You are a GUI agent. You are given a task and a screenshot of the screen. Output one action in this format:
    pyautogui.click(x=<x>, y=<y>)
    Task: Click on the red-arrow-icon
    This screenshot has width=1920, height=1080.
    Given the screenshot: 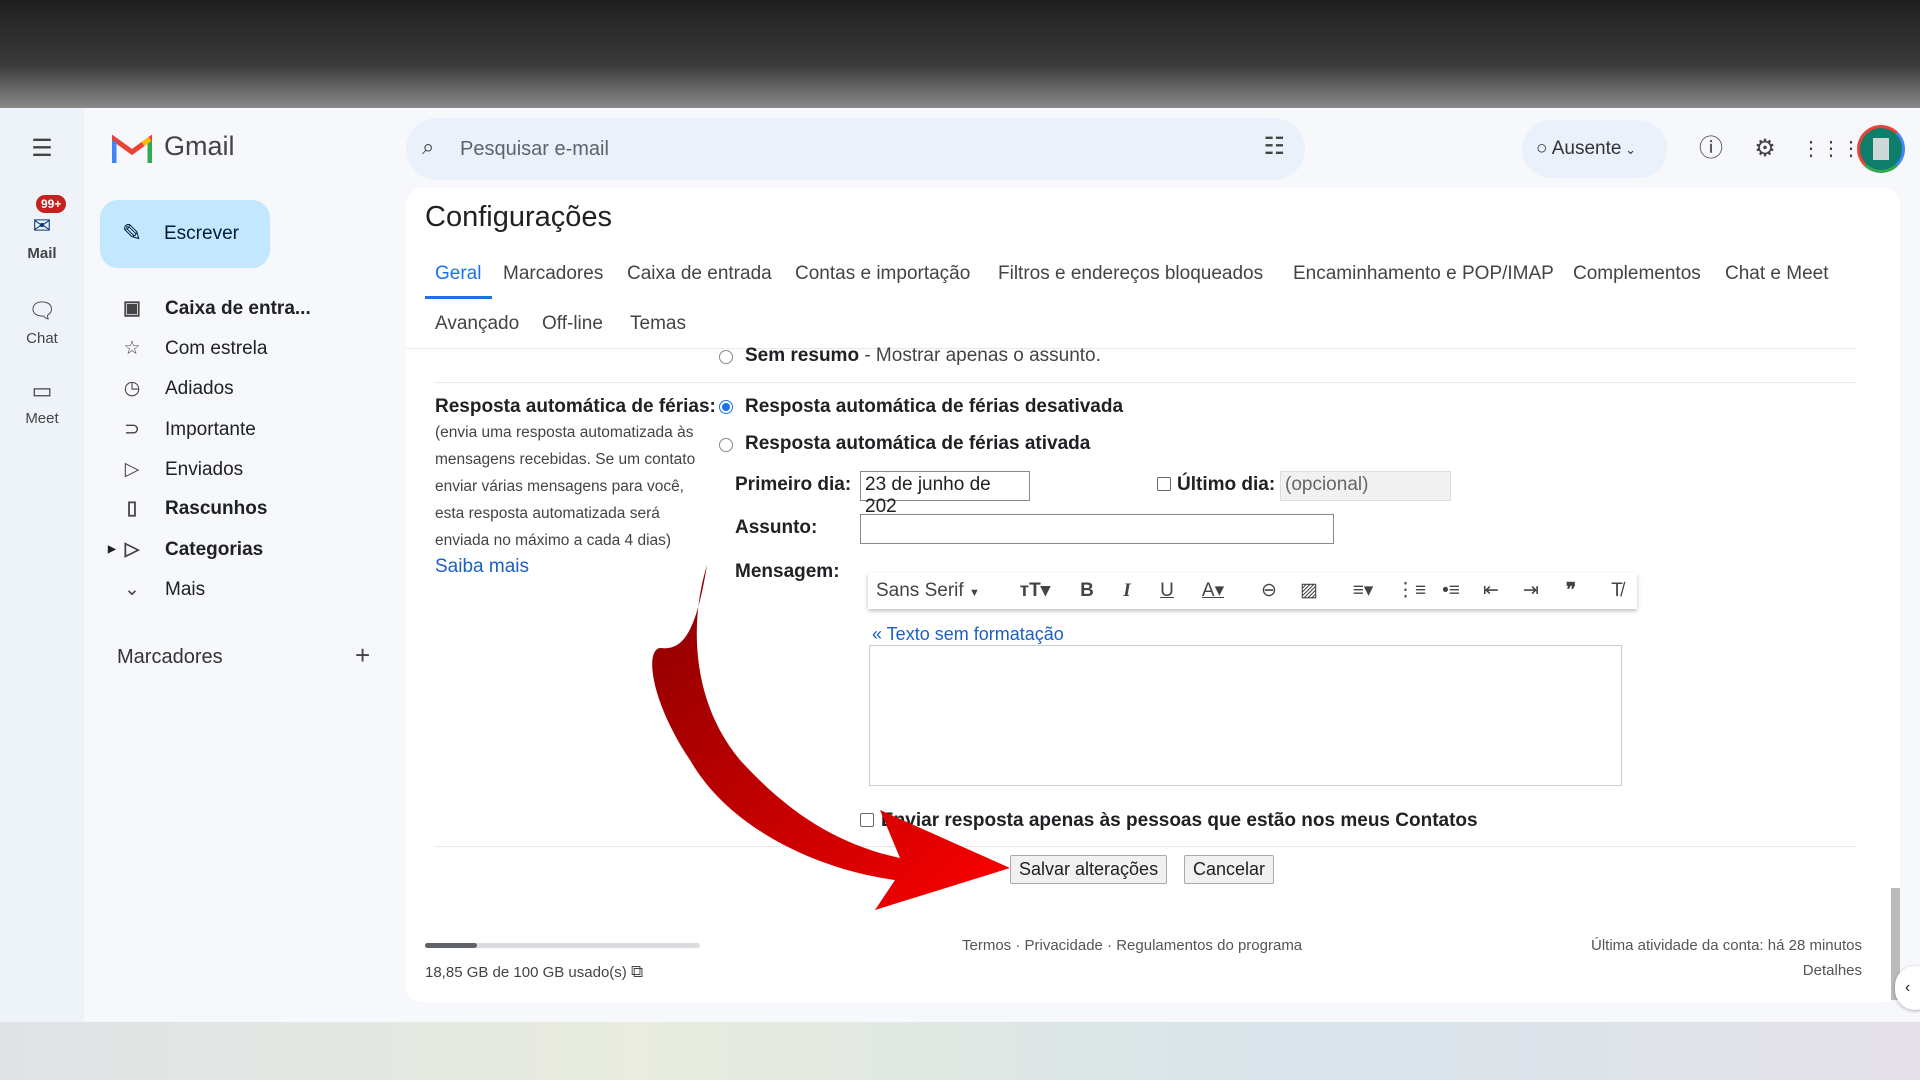 What is the action you would take?
    pyautogui.click(x=831, y=737)
    